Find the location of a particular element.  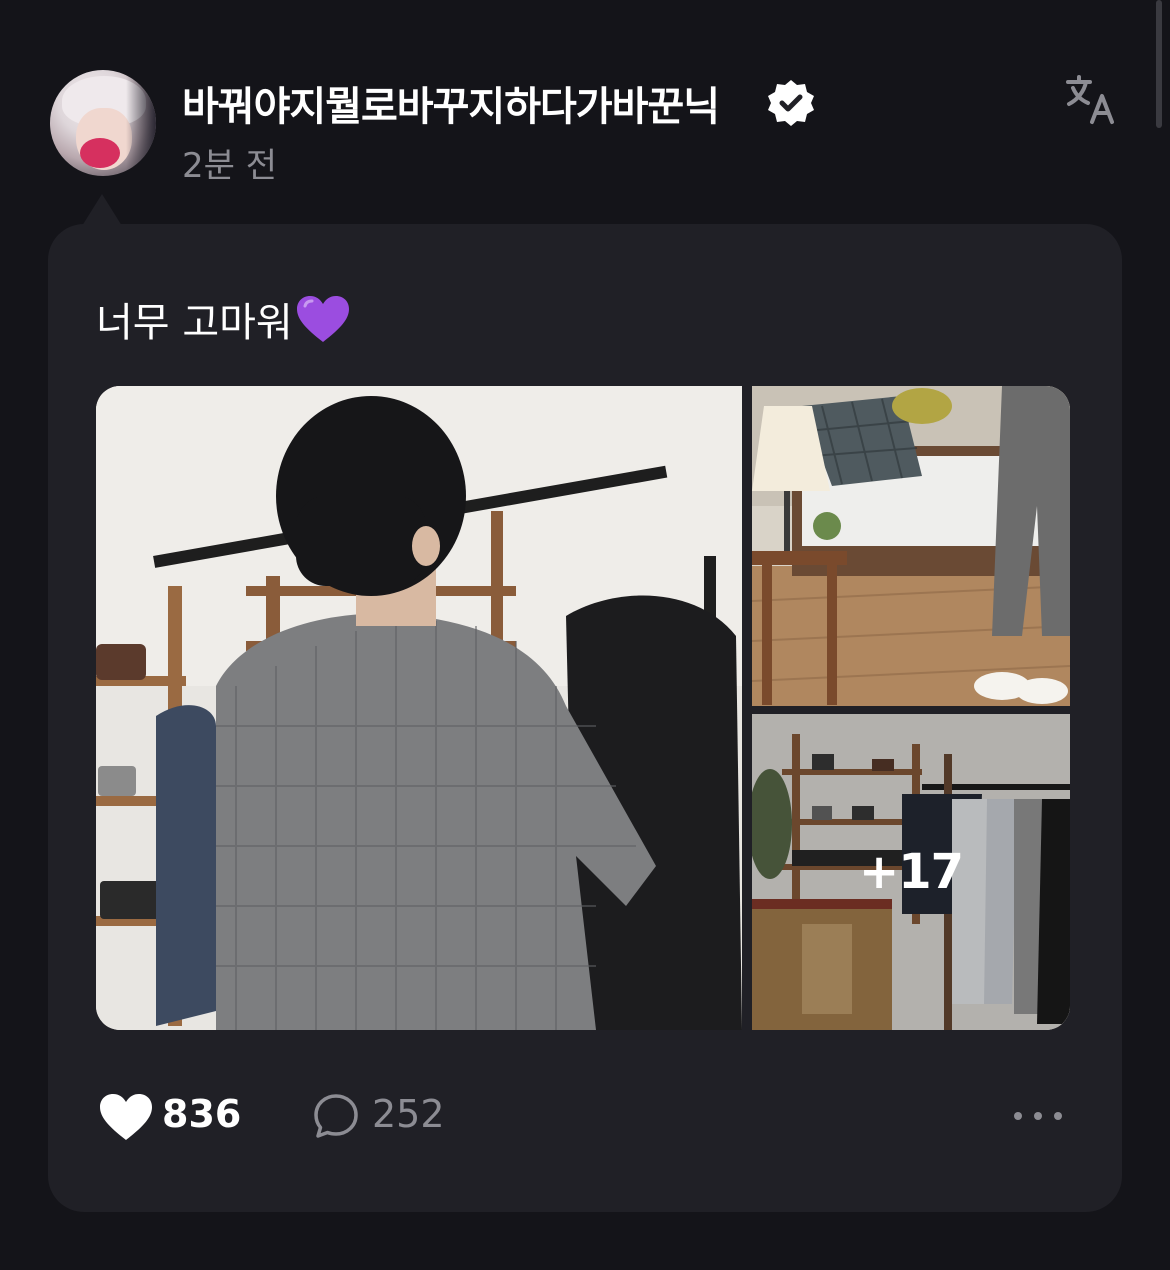

author-avatar is located at coordinates (103, 123).